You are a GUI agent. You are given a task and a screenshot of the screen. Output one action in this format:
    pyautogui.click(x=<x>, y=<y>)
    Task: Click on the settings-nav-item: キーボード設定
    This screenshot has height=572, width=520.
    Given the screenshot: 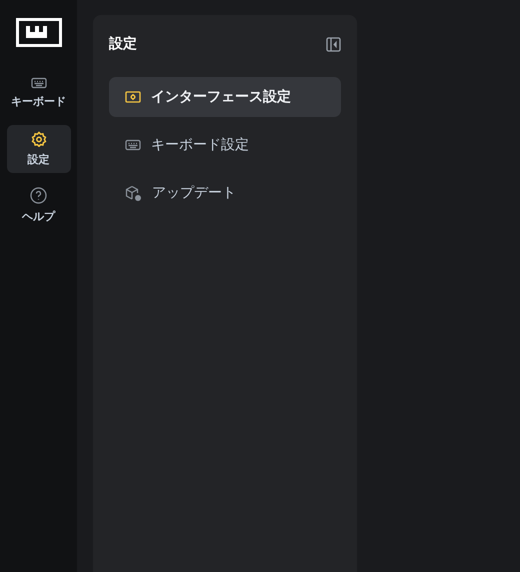 What is the action you would take?
    pyautogui.click(x=225, y=145)
    